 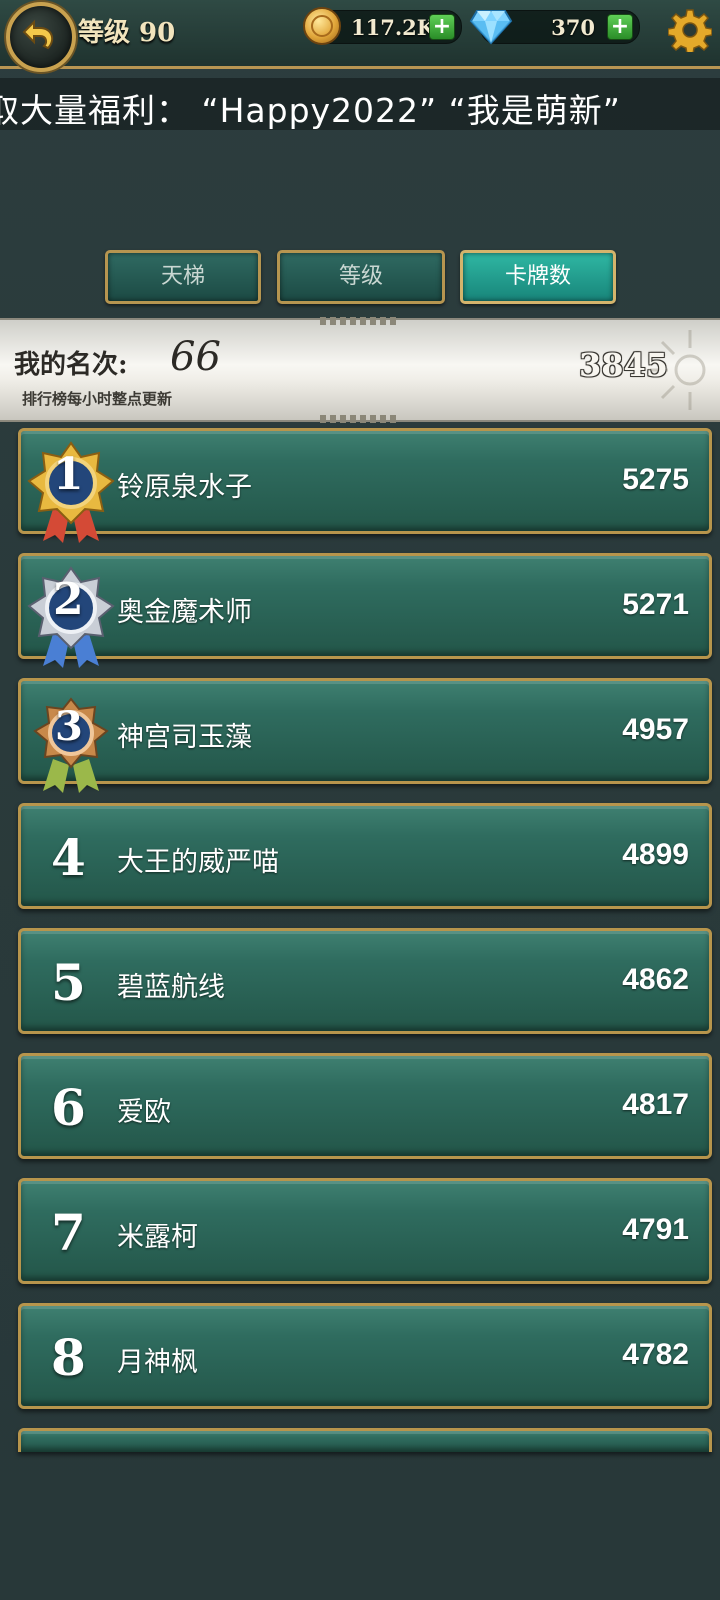 What do you see at coordinates (69, 726) in the screenshot?
I see `rank-number: 3` at bounding box center [69, 726].